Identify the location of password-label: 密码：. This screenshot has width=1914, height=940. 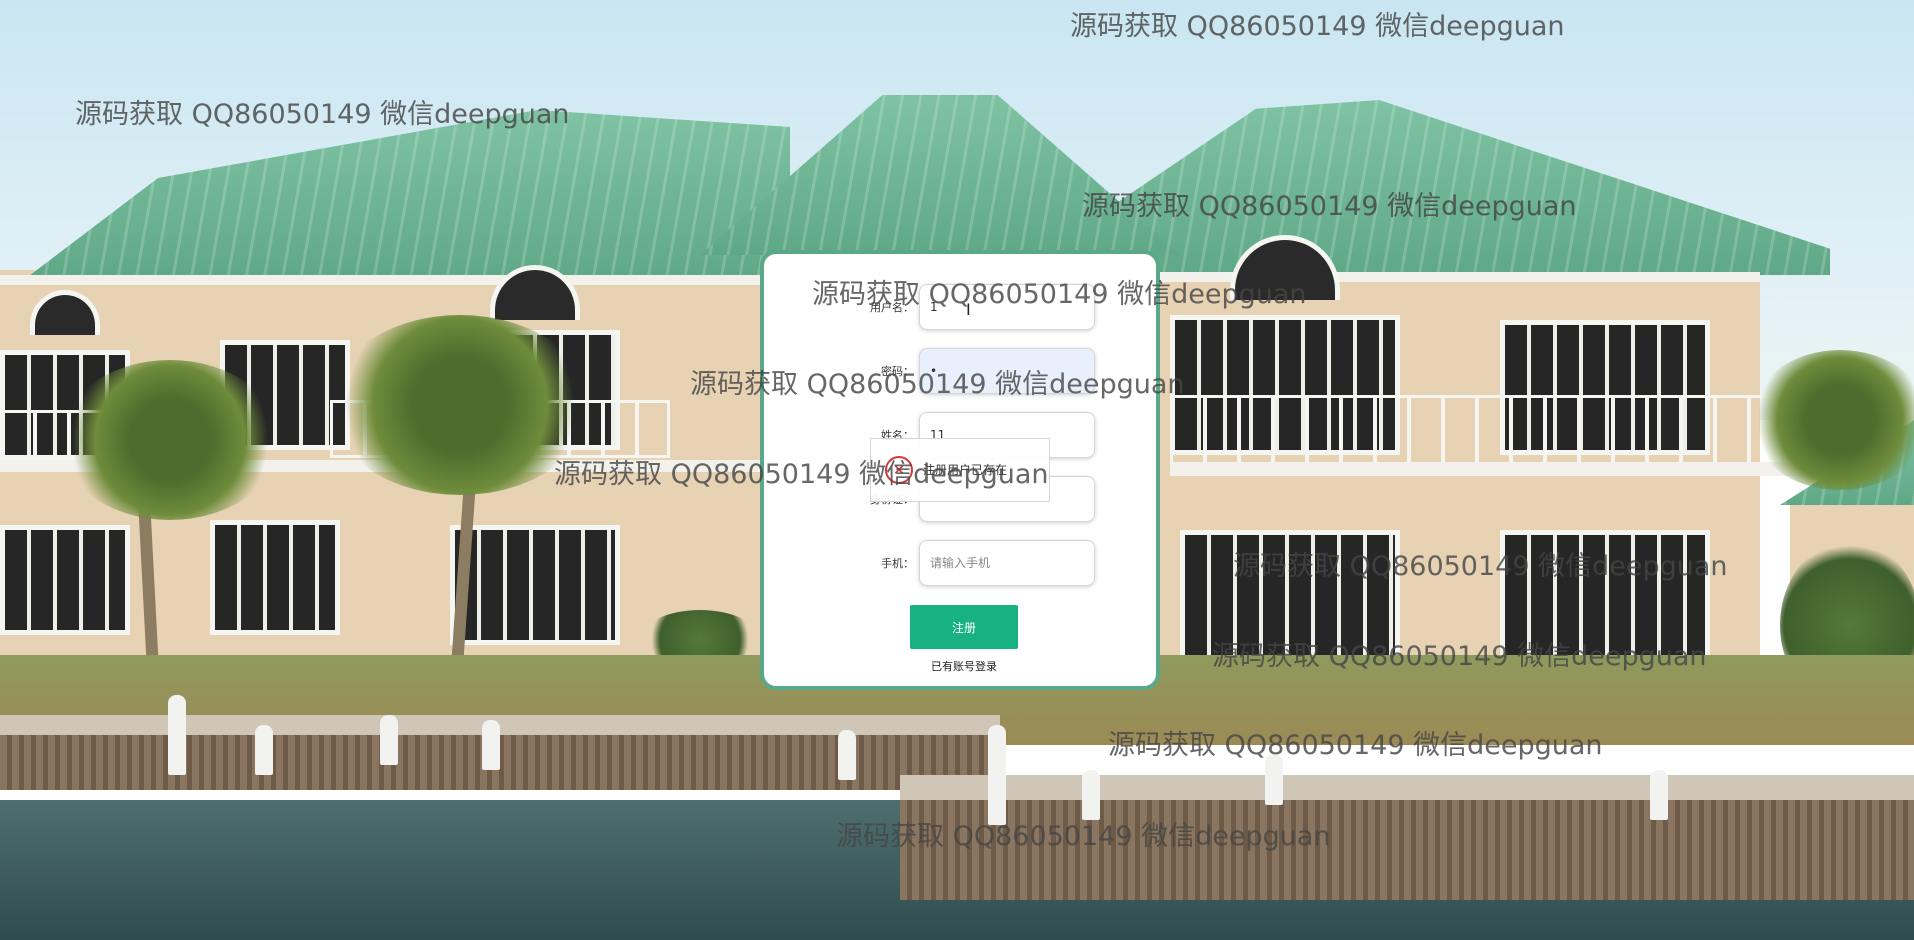
(897, 371).